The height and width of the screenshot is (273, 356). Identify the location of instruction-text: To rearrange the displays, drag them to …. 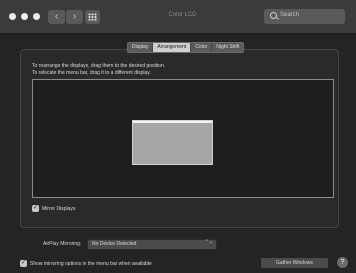
(99, 66).